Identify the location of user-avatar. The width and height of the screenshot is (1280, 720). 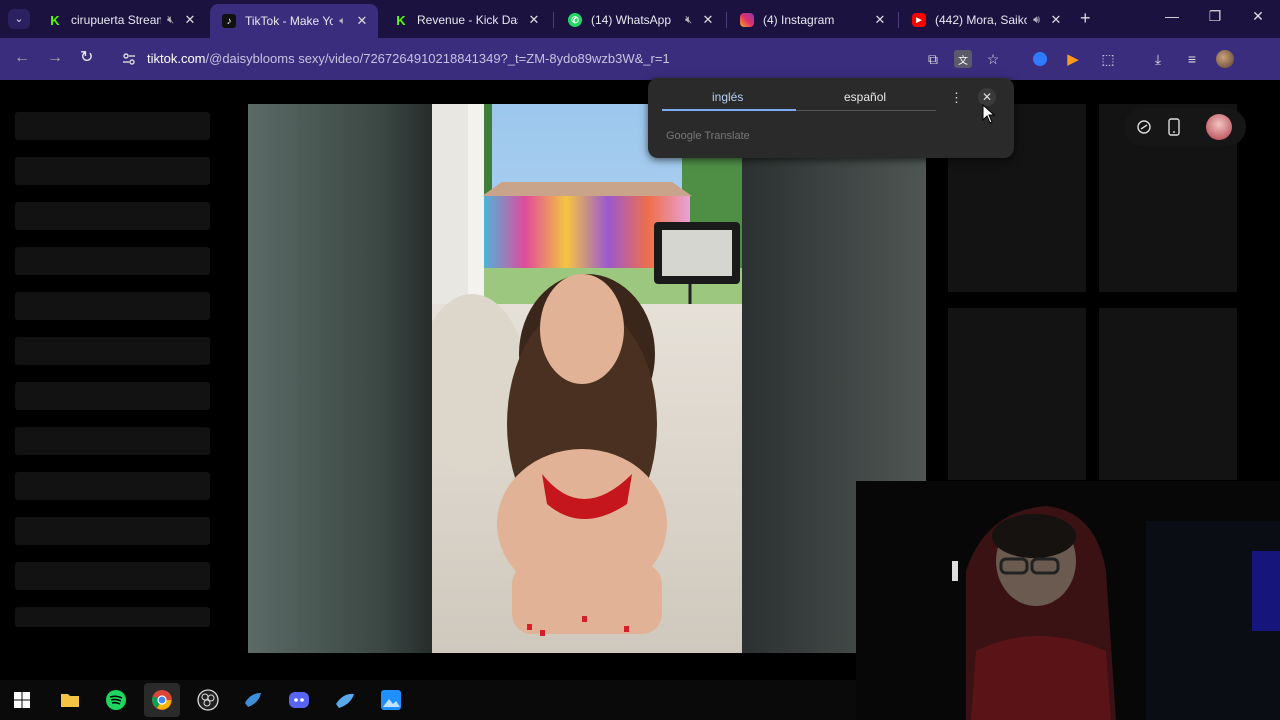
(1219, 127).